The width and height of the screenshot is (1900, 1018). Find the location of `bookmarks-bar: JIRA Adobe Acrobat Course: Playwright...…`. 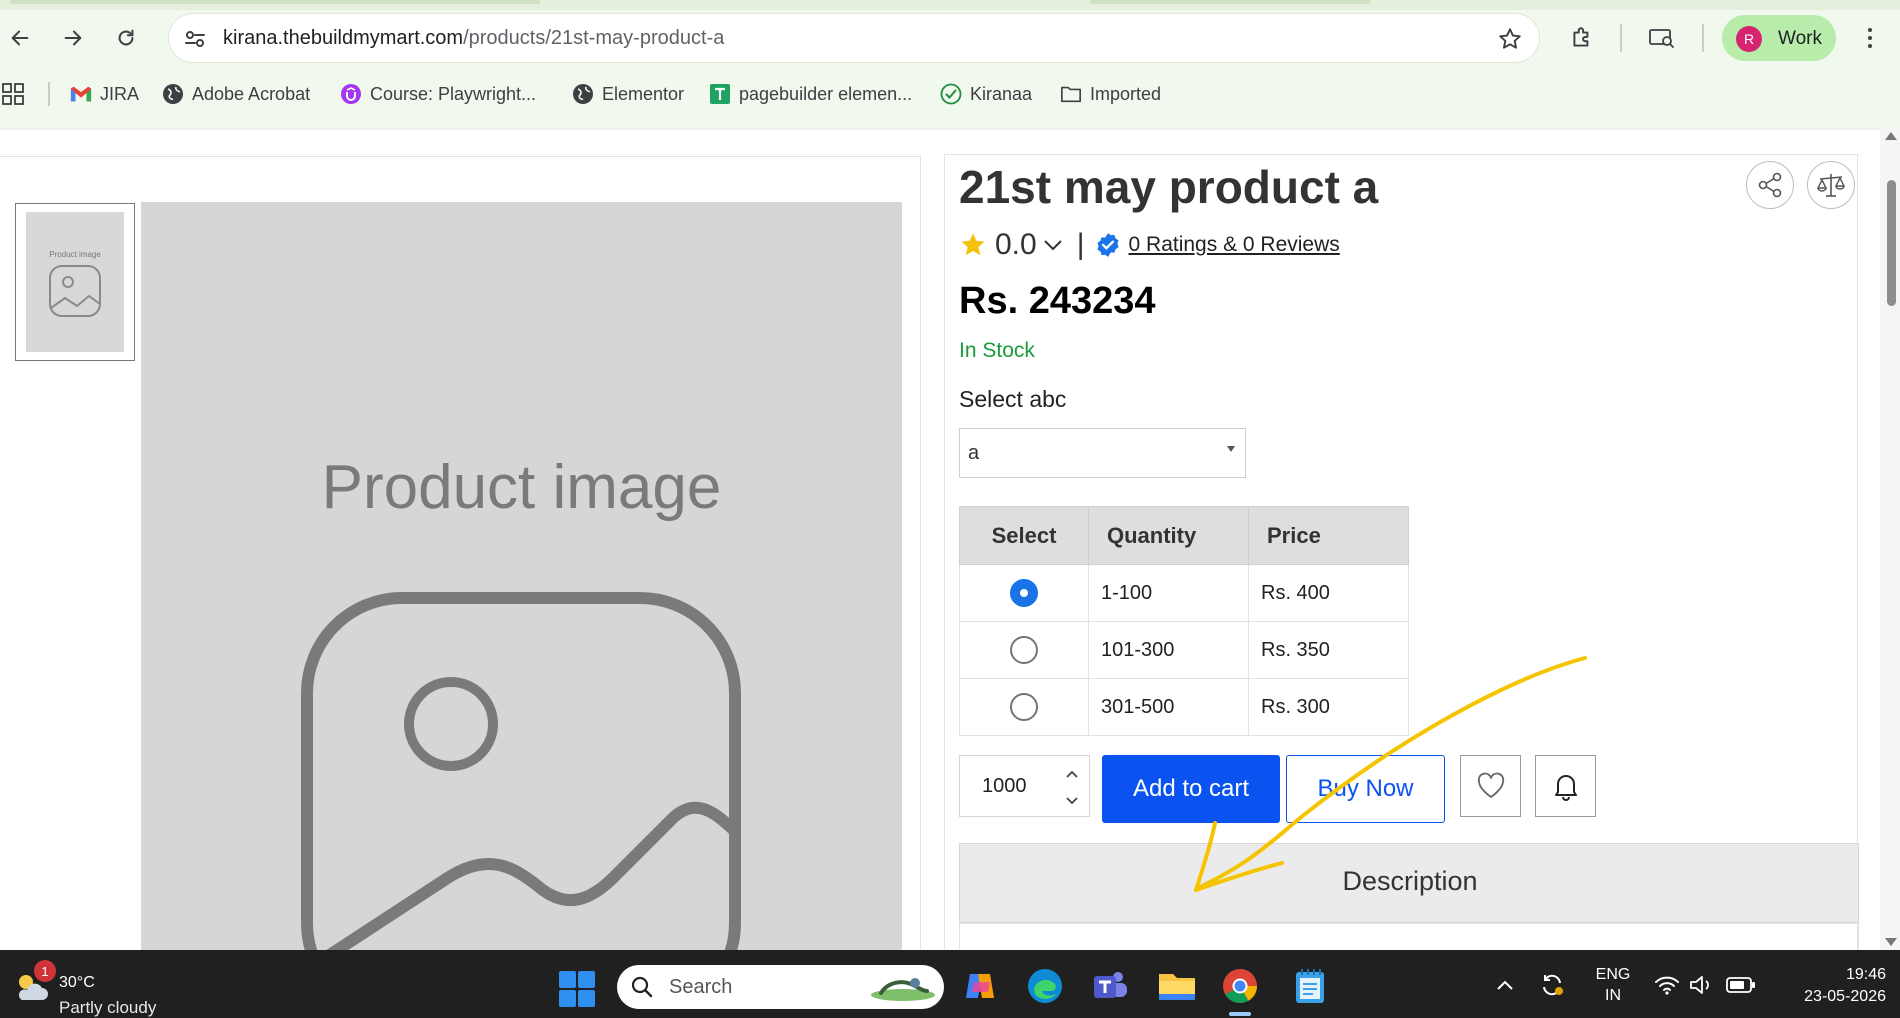

bookmarks-bar: JIRA Adobe Acrobat Course: Playwright...… is located at coordinates (950, 94).